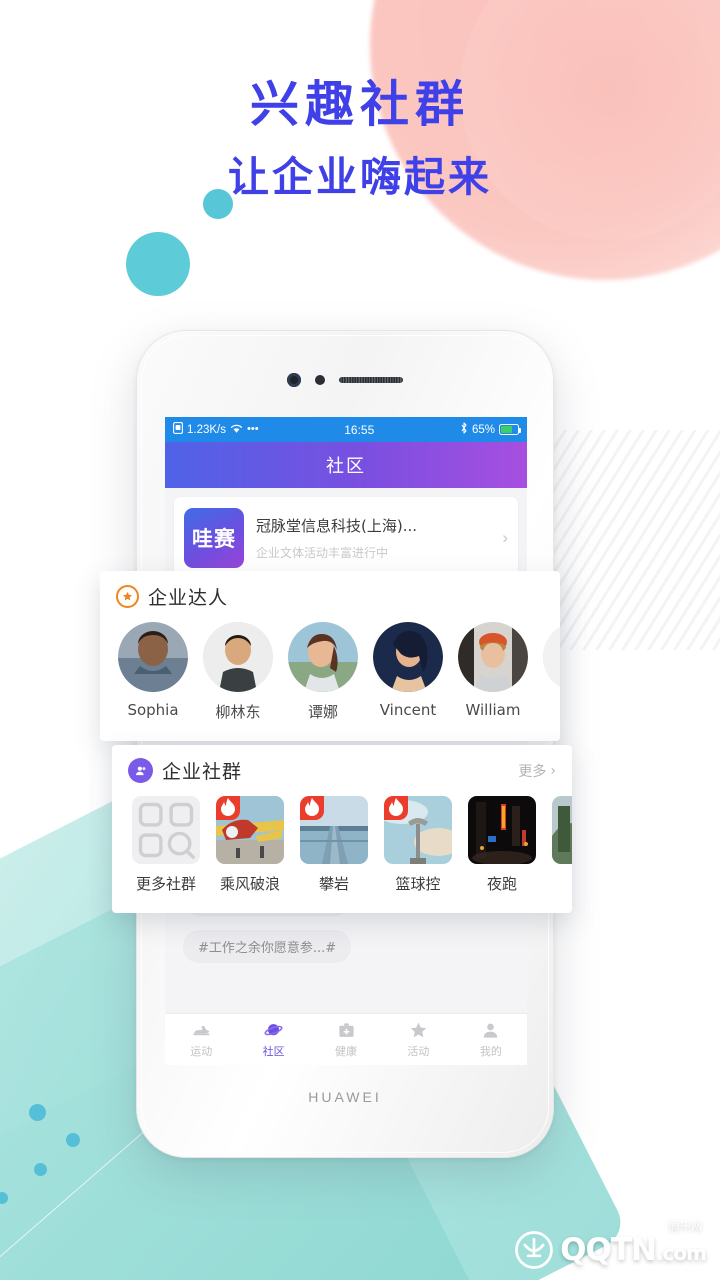 The width and height of the screenshot is (720, 1280). What do you see at coordinates (493, 710) in the screenshot?
I see `talent-name: William` at bounding box center [493, 710].